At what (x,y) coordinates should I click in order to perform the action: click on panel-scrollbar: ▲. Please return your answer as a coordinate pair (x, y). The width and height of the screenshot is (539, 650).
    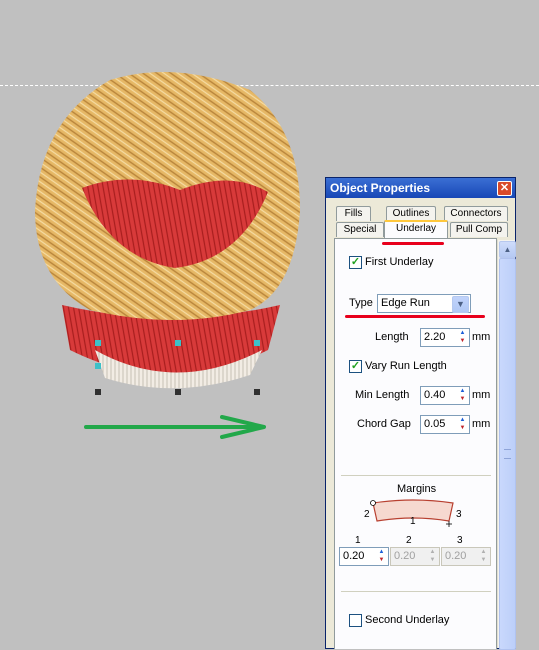
    Looking at the image, I should click on (506, 445).